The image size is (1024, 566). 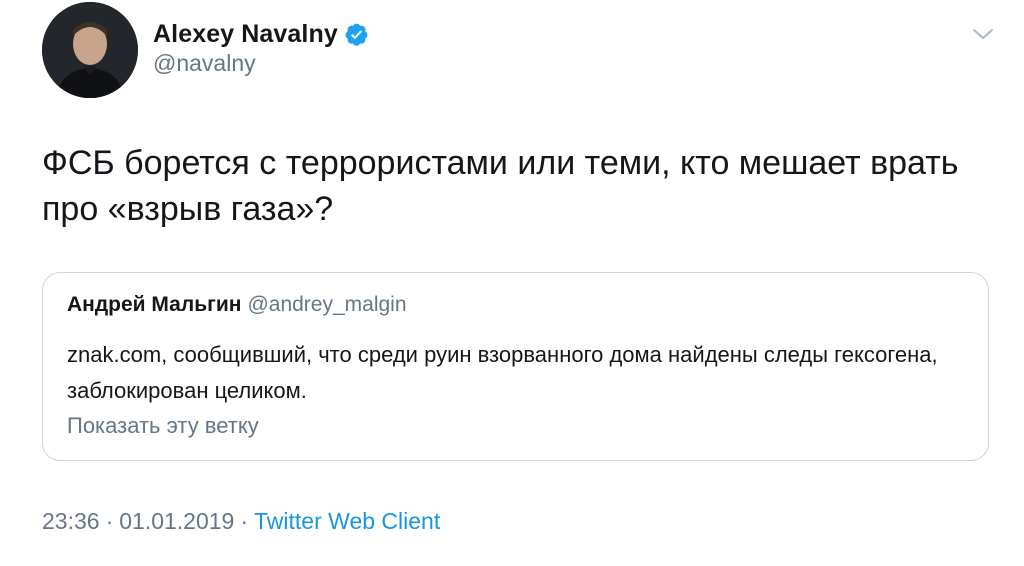 I want to click on show-thread-link: Показать эту ветку, so click(x=163, y=426).